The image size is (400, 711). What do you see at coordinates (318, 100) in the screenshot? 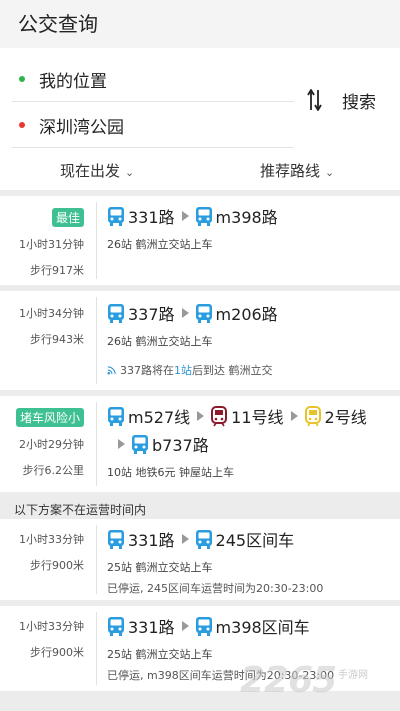
I see `swap-icon` at bounding box center [318, 100].